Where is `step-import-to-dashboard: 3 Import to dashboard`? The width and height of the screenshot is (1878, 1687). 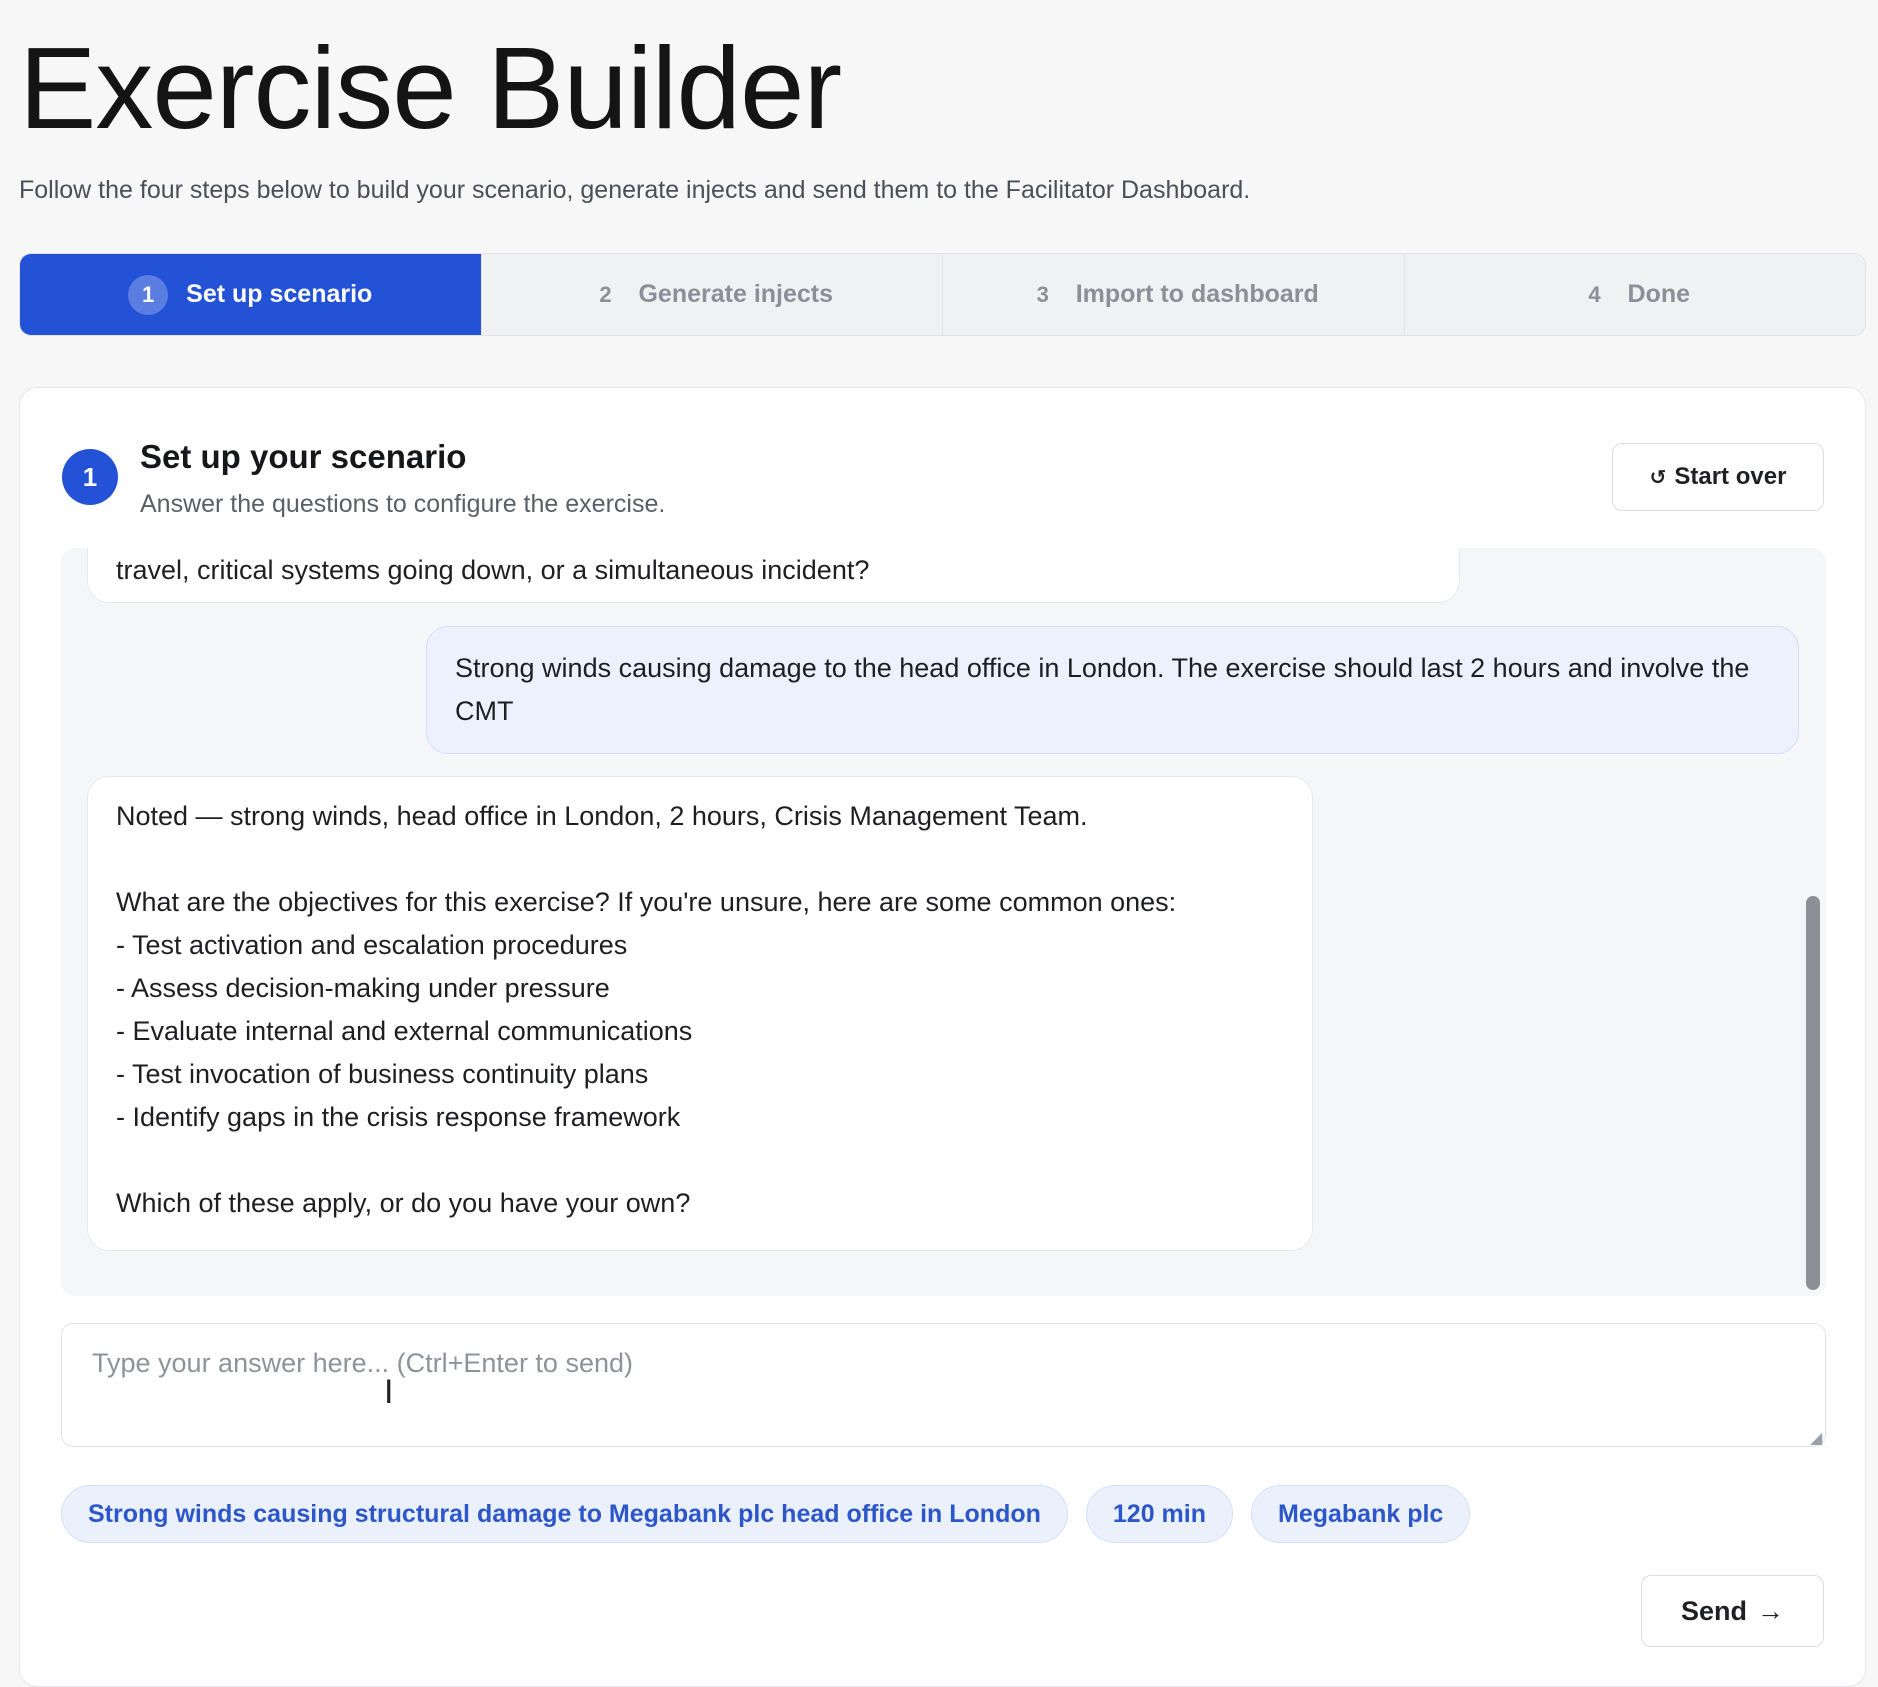
step-import-to-dashboard: 3 Import to dashboard is located at coordinates (1174, 294).